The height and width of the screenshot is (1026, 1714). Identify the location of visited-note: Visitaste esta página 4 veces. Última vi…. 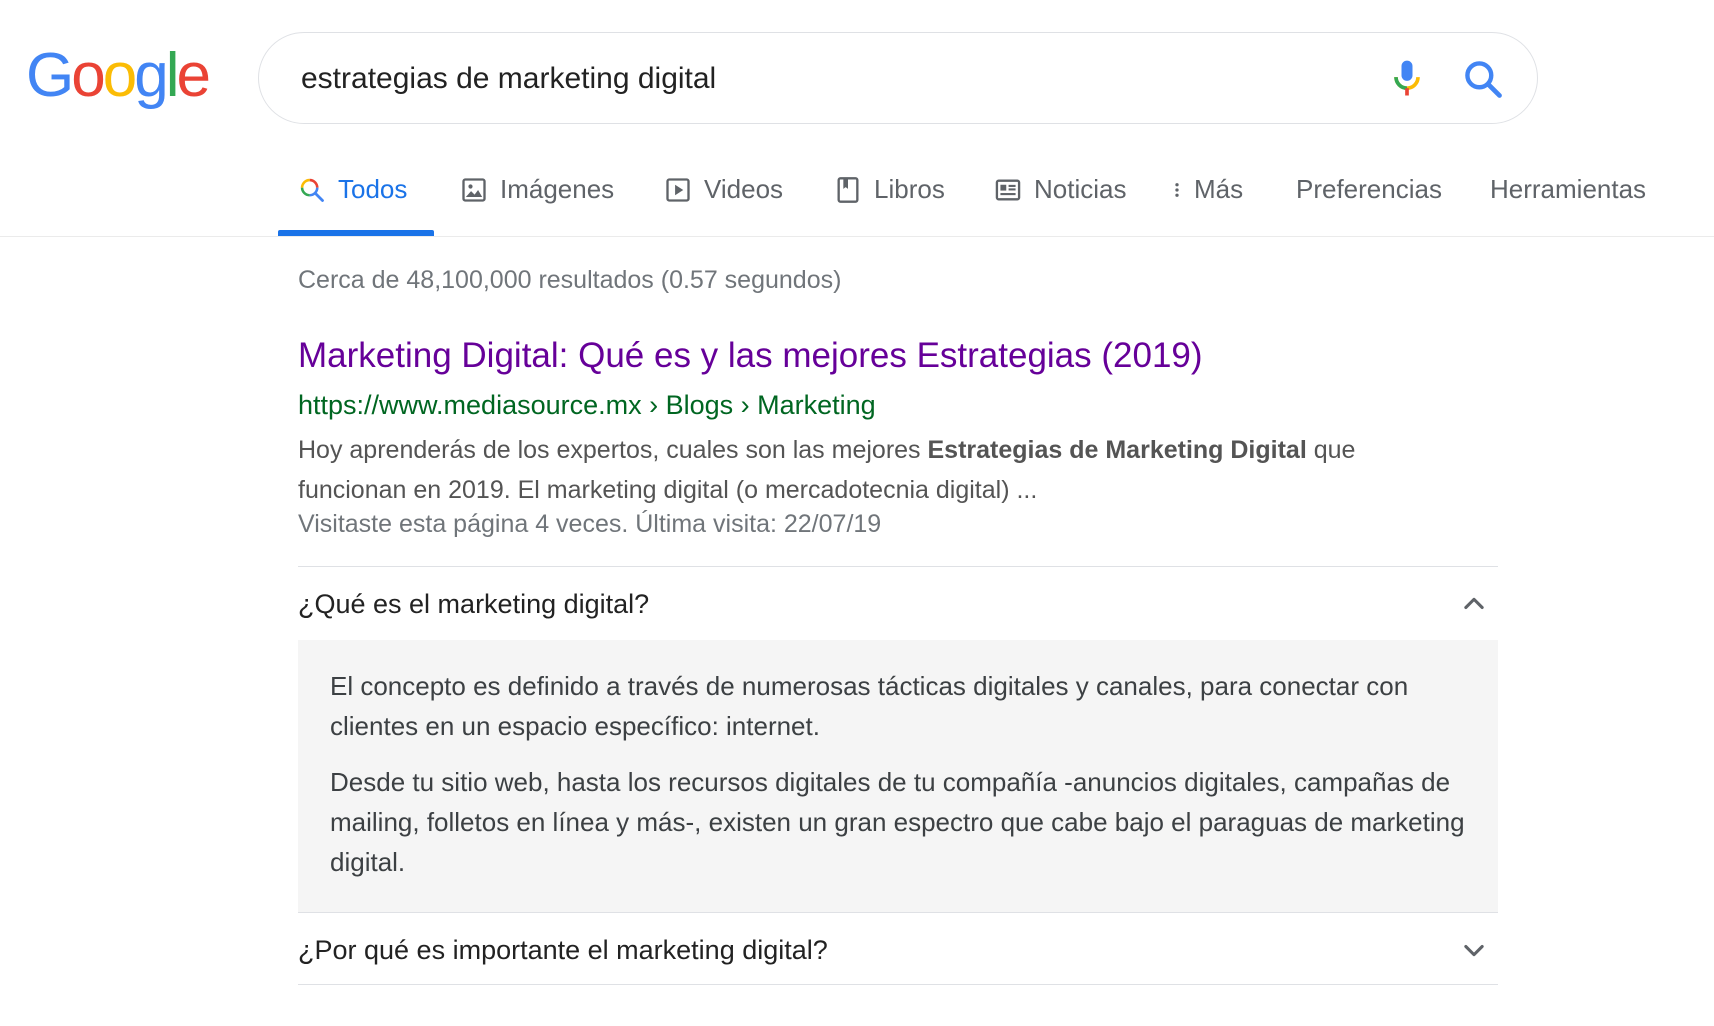
(590, 524).